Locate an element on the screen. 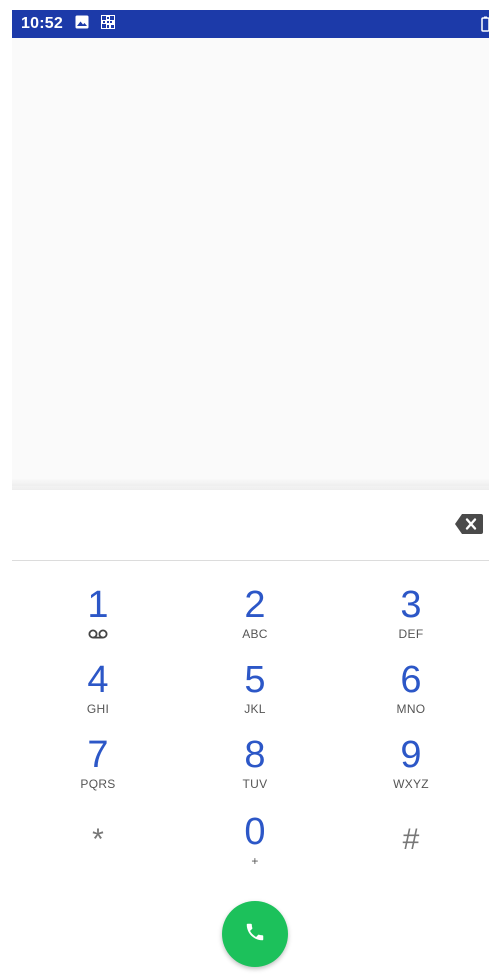  dialpad-key-5: 5 JKL is located at coordinates (255, 695).